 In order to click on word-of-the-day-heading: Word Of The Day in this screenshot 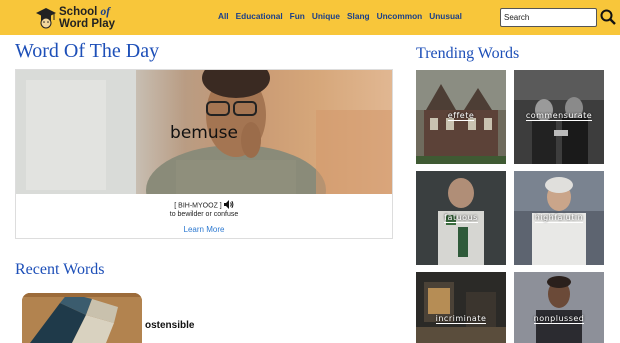, I will do `click(87, 51)`.